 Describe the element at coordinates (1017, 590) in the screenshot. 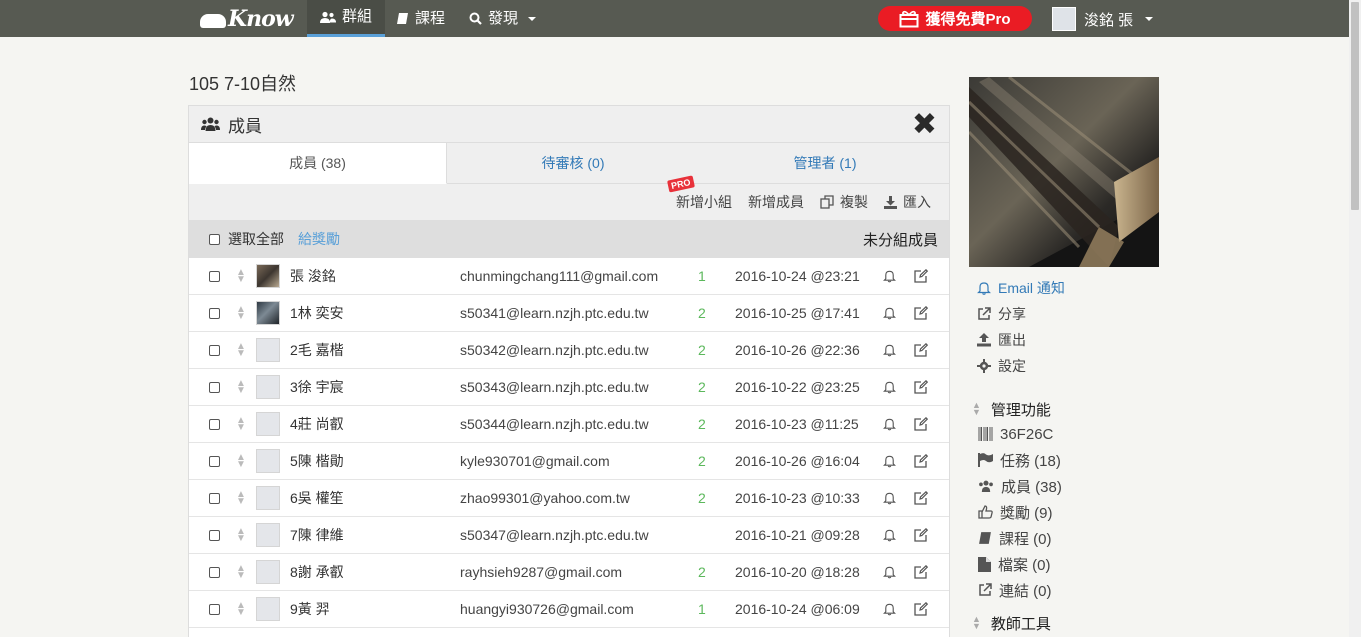

I see `admin-item-links: 連結 (0)` at that location.